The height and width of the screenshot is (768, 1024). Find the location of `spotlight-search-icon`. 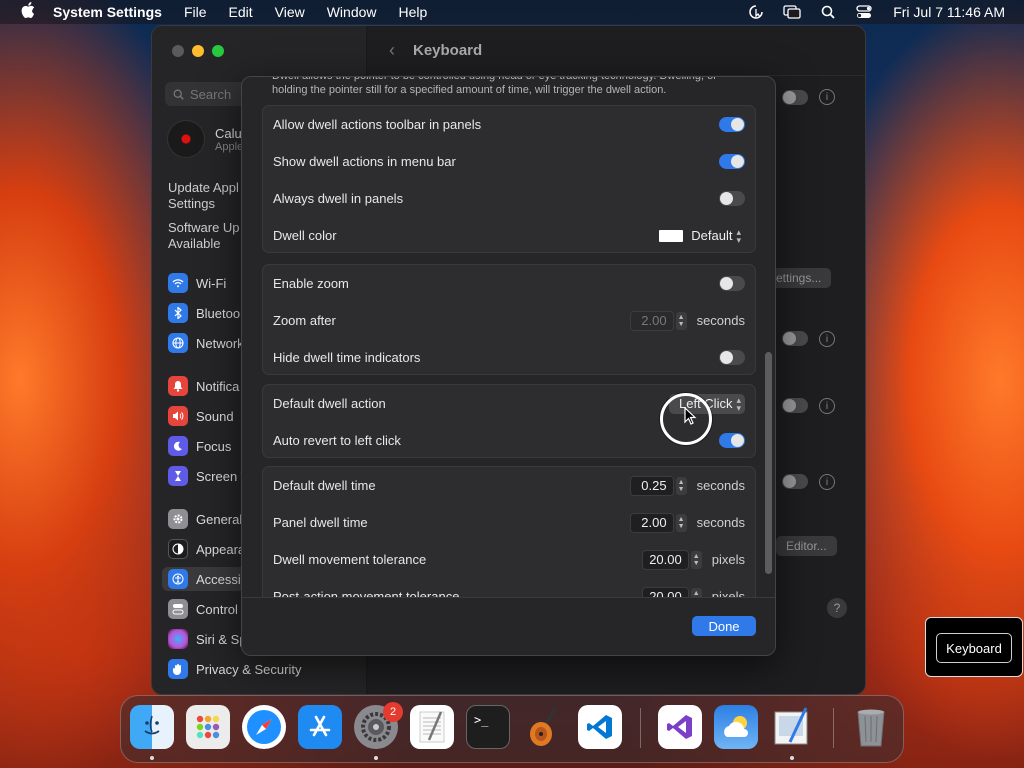

spotlight-search-icon is located at coordinates (828, 12).